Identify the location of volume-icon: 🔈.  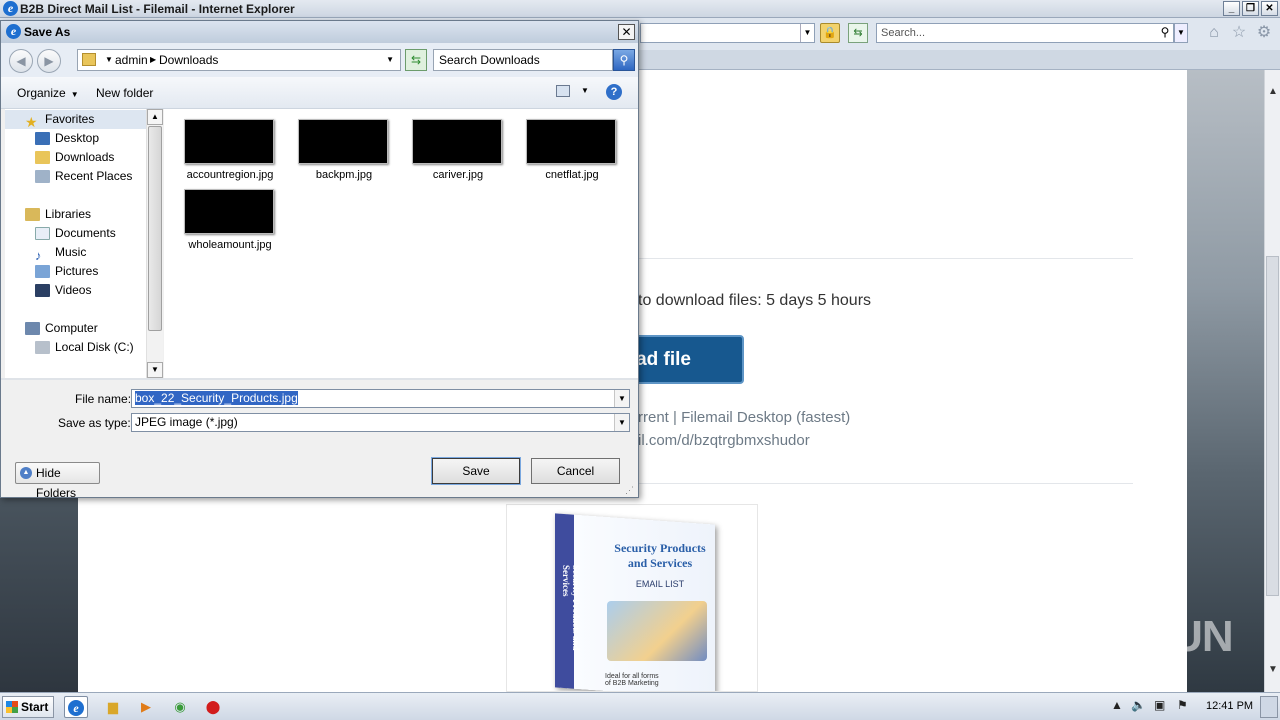
(1138, 705).